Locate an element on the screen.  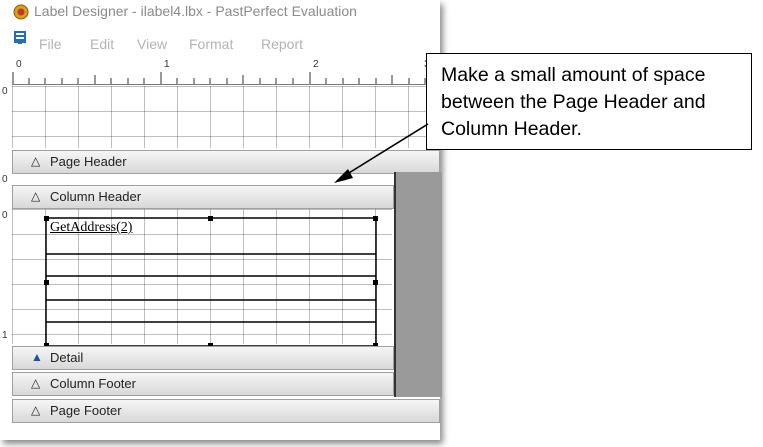
column-footer-label: Column Footer is located at coordinates (93, 383).